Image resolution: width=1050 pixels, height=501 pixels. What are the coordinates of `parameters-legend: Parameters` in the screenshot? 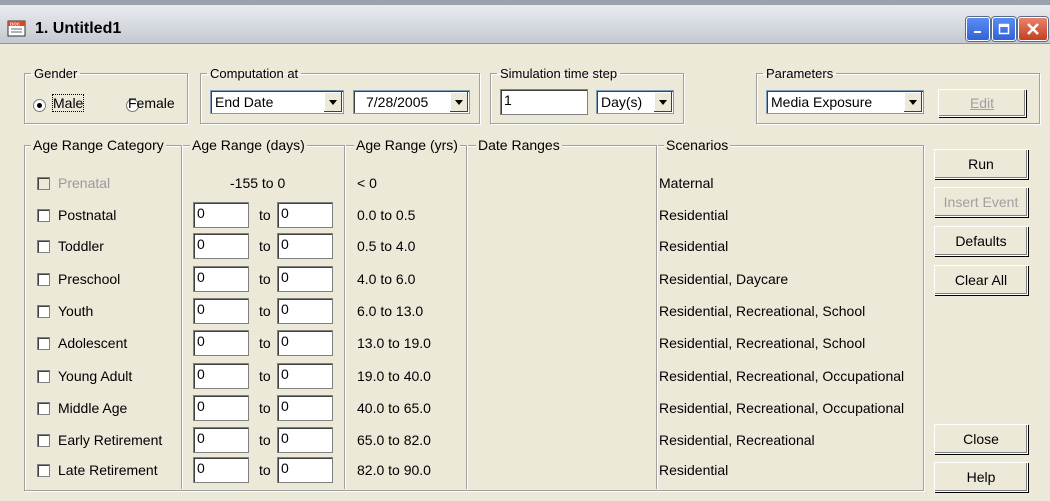 It's located at (800, 73).